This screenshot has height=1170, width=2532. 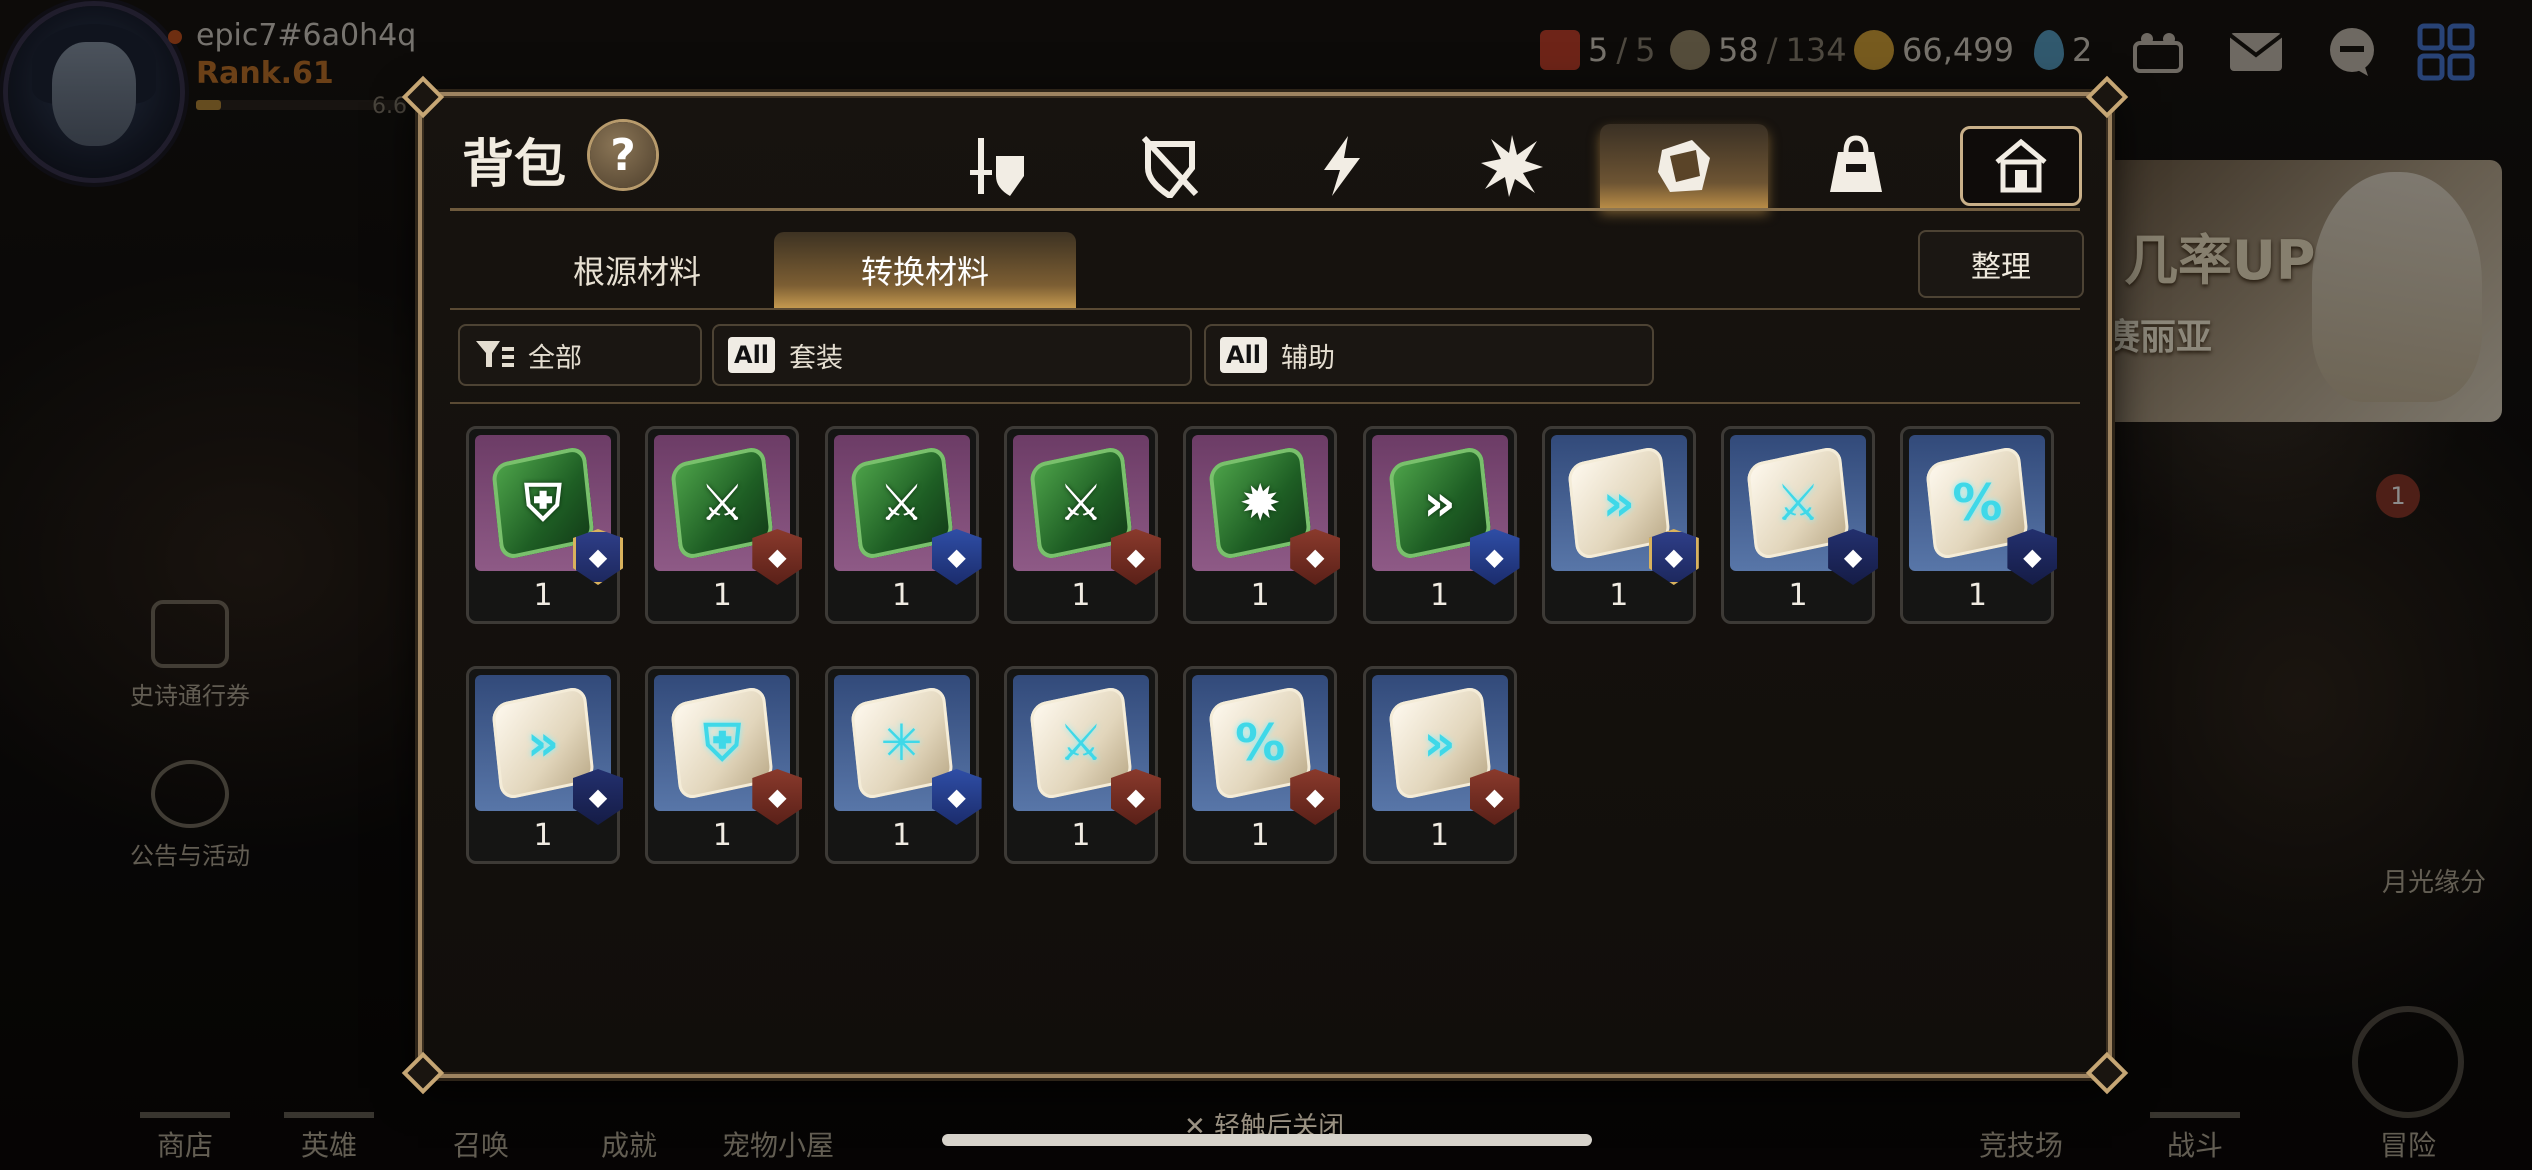 I want to click on item-slot: ✳ ◆ 1, so click(x=903, y=765).